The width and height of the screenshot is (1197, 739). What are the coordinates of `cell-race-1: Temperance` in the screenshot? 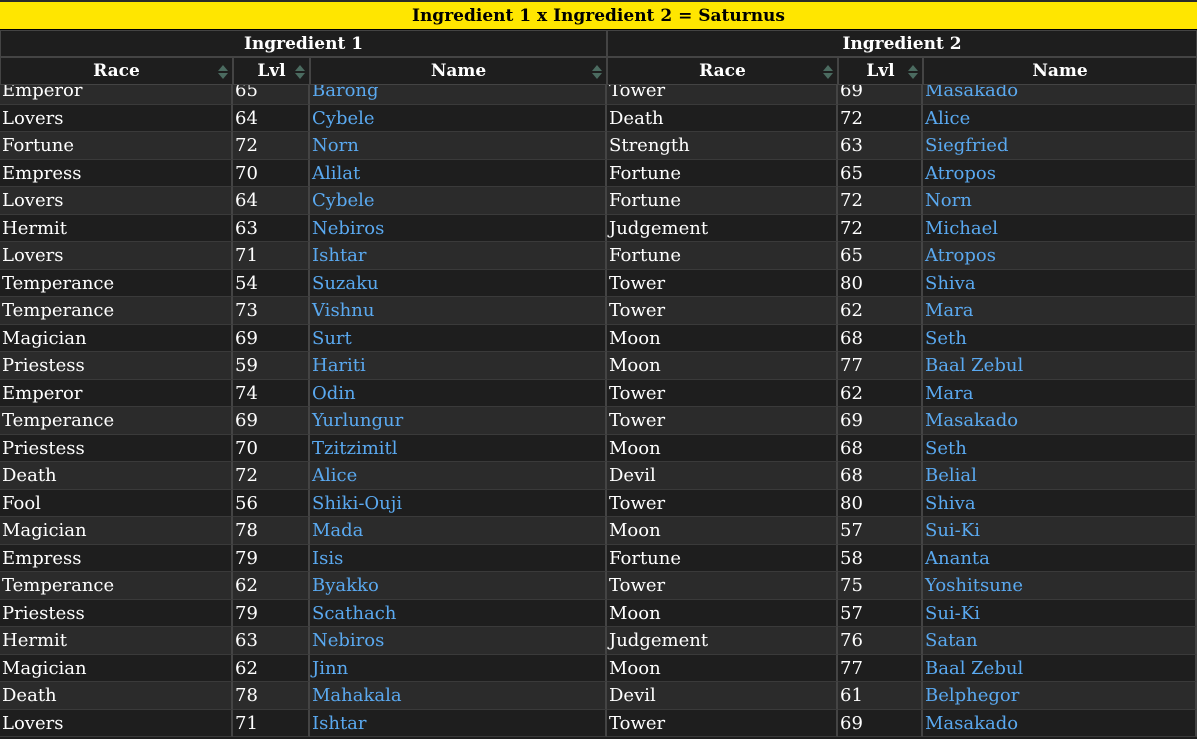 It's located at (116, 283).